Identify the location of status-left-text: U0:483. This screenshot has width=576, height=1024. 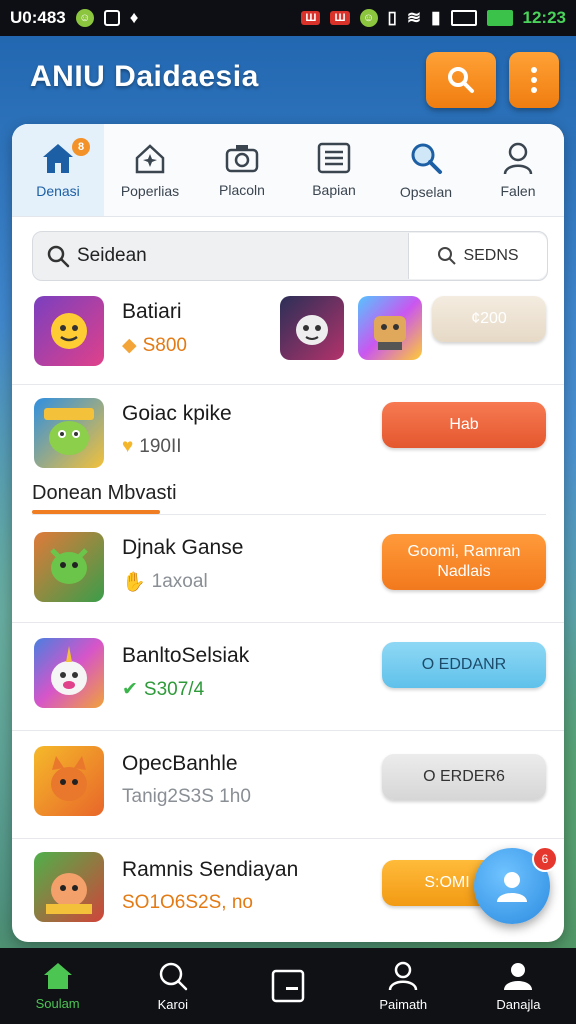
(38, 17).